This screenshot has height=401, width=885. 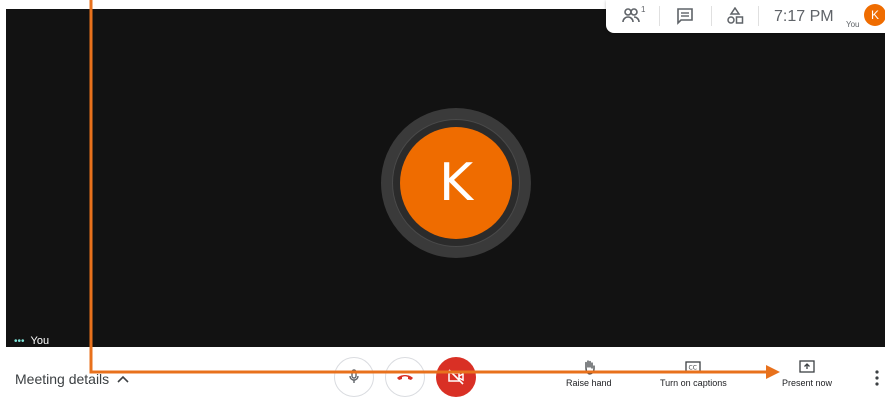 I want to click on hangup-icon, so click(x=405, y=377).